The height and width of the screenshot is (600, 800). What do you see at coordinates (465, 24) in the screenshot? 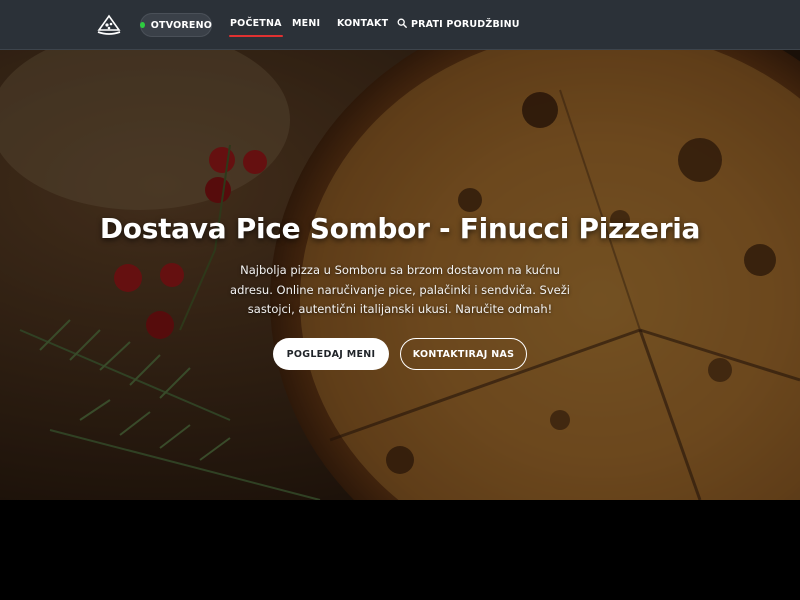
I see `track-order-label: PRATI PORUDŽBINU` at bounding box center [465, 24].